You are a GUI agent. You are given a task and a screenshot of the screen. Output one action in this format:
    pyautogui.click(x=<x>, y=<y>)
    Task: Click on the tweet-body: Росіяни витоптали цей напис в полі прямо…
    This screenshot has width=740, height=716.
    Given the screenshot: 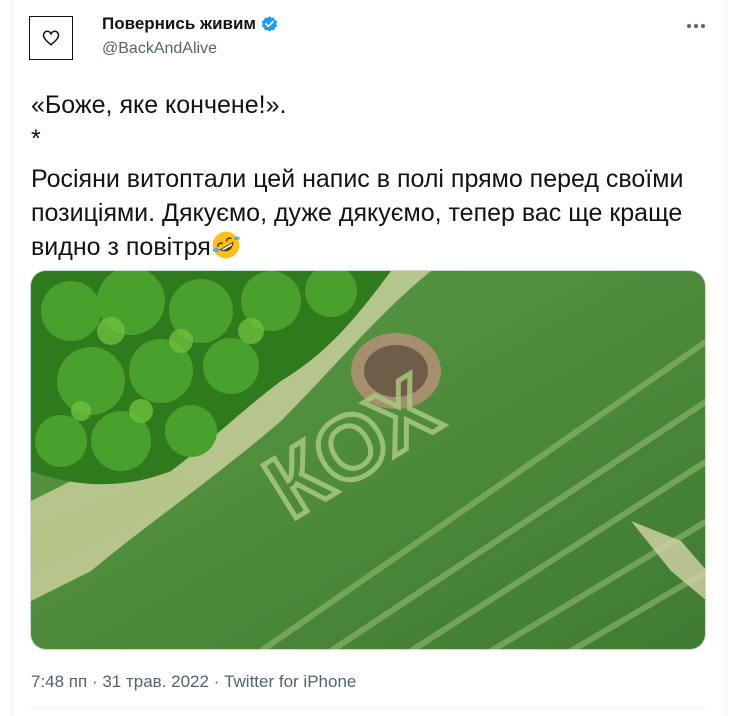 What is the action you would take?
    pyautogui.click(x=357, y=213)
    